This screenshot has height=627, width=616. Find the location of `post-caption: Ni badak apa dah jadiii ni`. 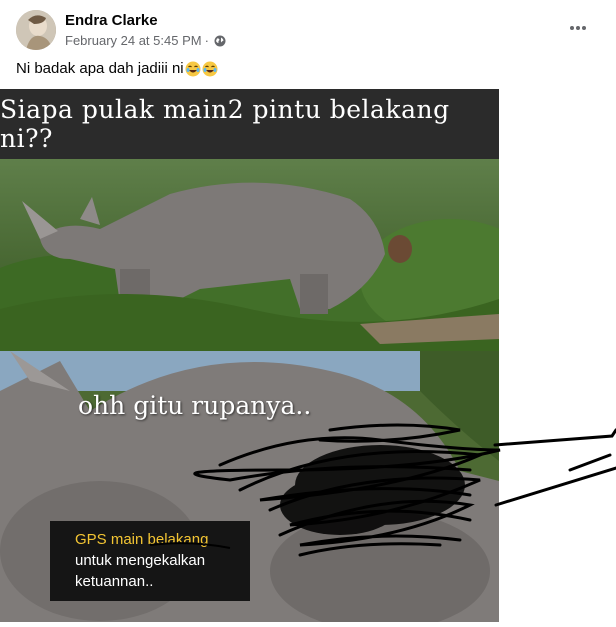

post-caption: Ni badak apa dah jadiii ni is located at coordinates (117, 68).